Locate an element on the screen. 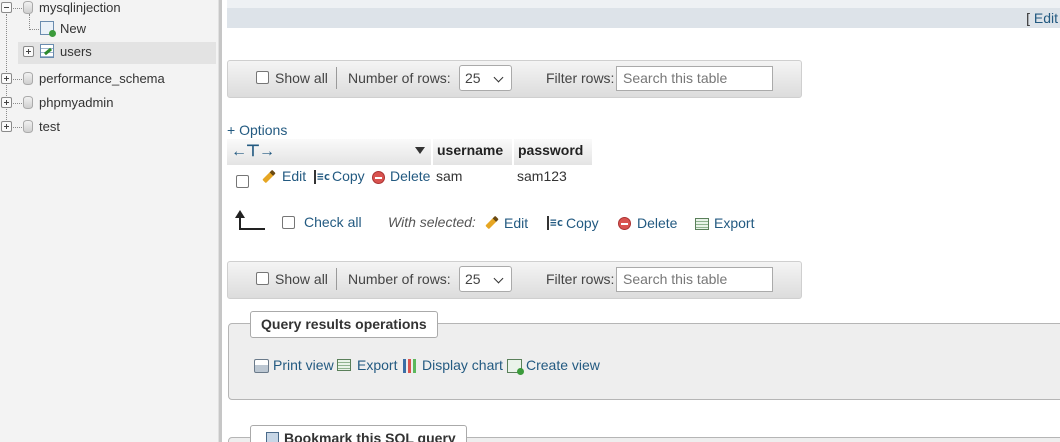 This screenshot has width=1060, height=442. sql-query-bar: [ Edit i is located at coordinates (643, 14).